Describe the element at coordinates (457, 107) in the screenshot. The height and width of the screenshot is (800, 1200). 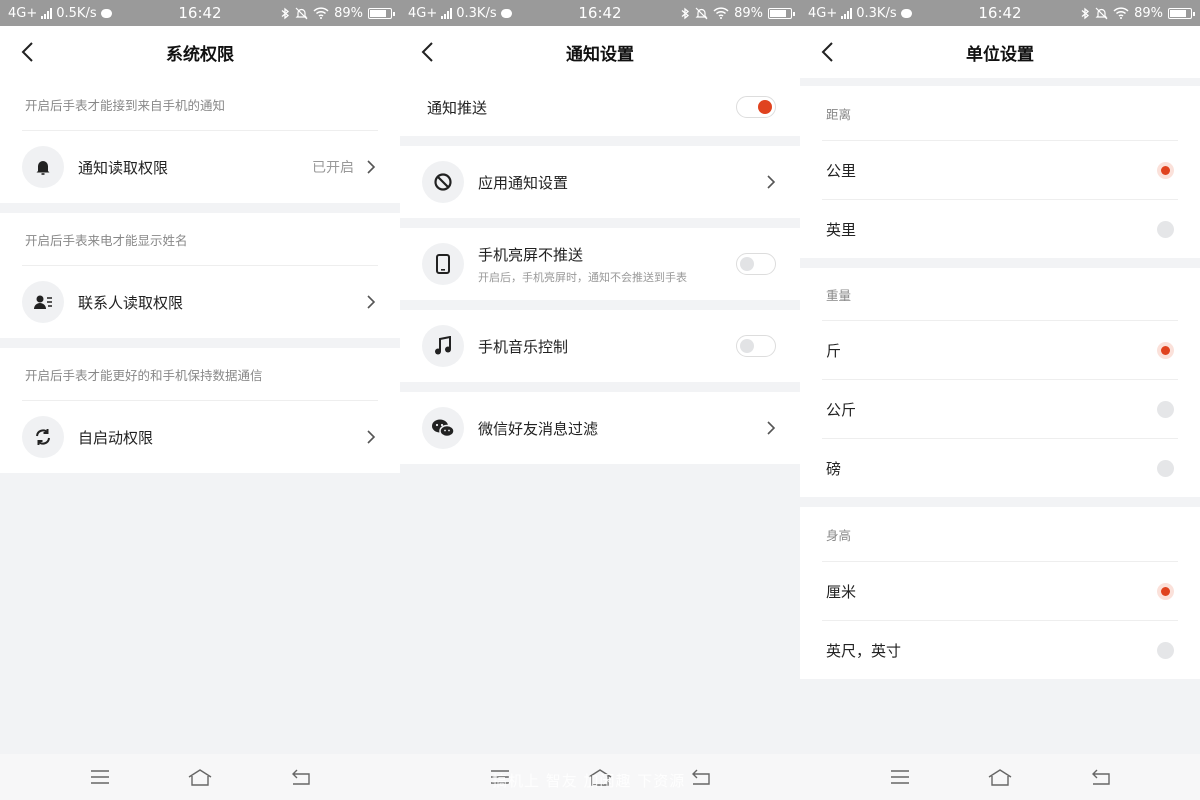
I see `row-label: 通知推送` at that location.